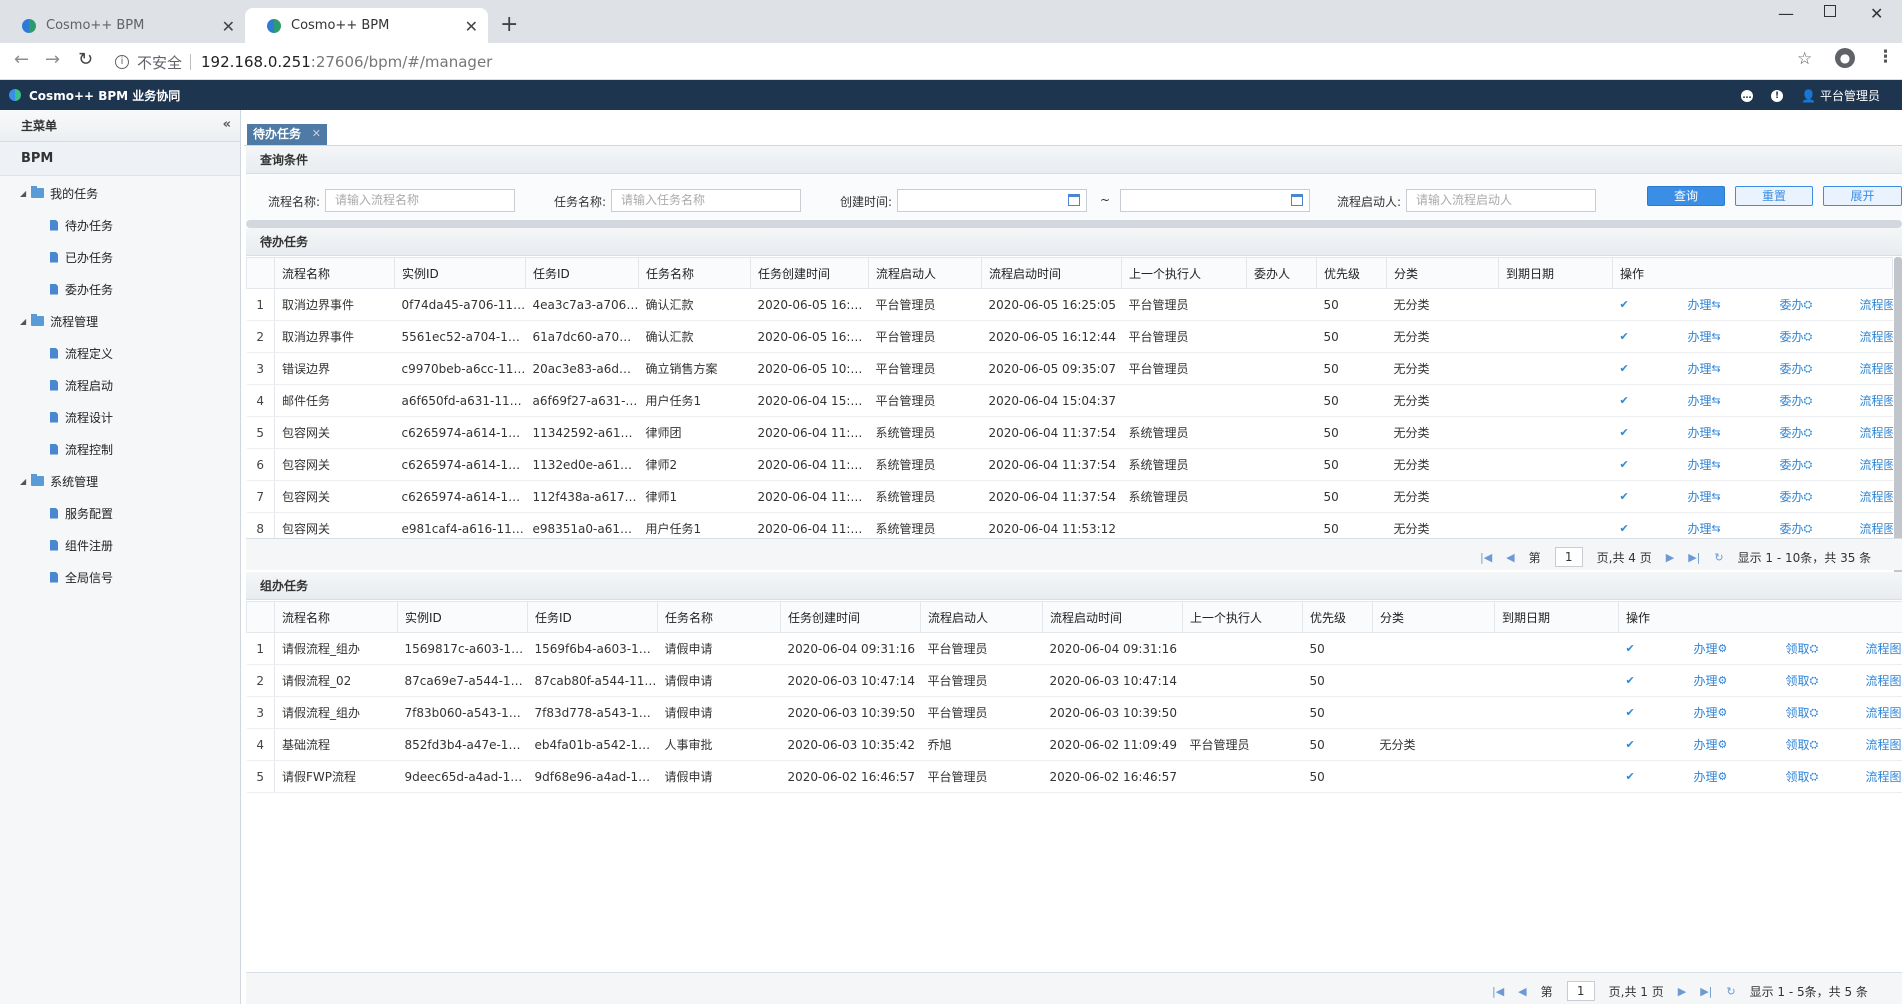 This screenshot has height=1004, width=1902. I want to click on tree-group-process-mgmt: ◢ 流程管理, so click(59, 321).